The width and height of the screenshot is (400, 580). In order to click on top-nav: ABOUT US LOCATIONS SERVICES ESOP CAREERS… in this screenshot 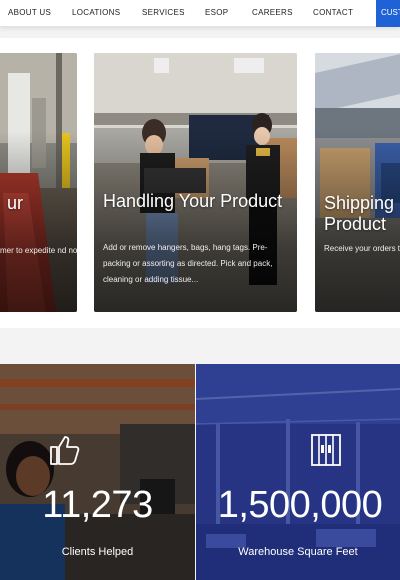, I will do `click(200, 13)`.